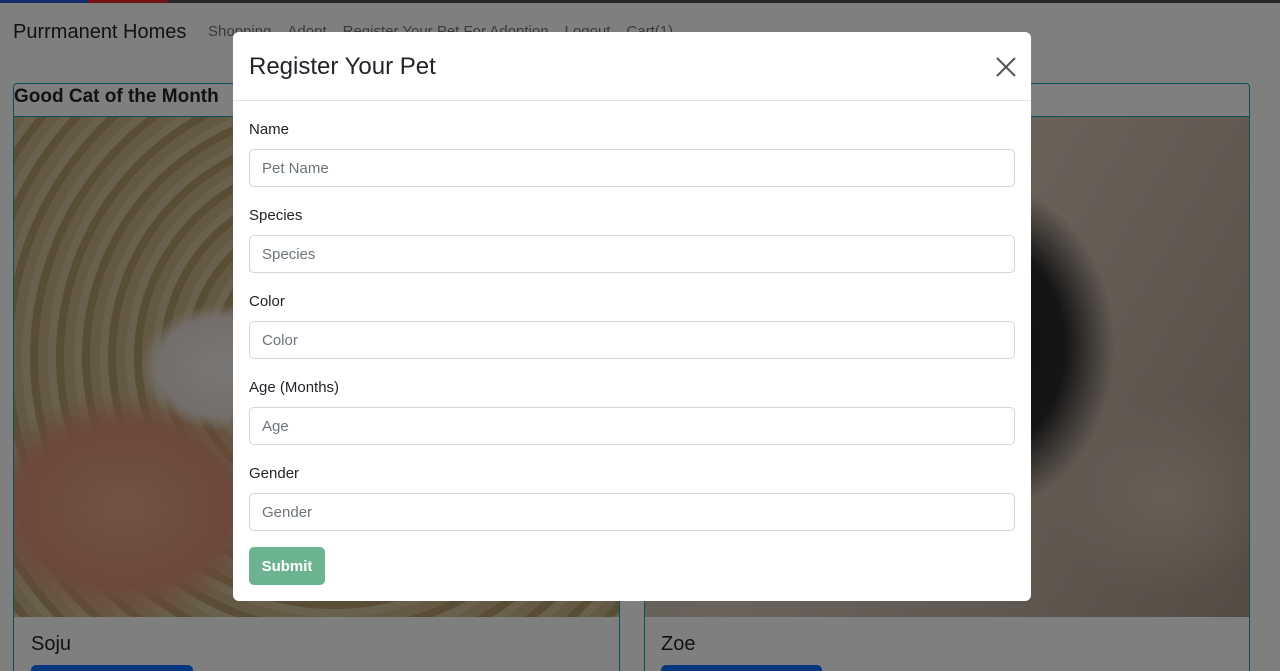 The width and height of the screenshot is (1280, 671). I want to click on gender-label: Gender, so click(274, 473).